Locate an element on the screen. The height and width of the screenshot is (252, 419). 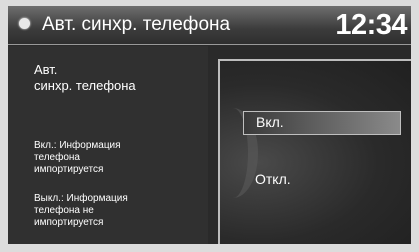
option-off-button: Откл. is located at coordinates (273, 179).